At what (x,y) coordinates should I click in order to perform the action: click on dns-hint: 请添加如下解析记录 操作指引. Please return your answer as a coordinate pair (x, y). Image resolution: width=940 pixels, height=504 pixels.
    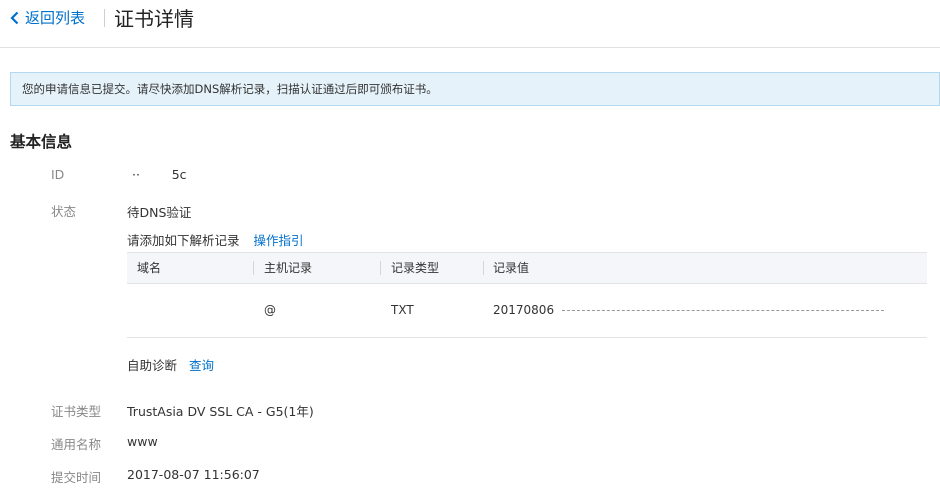
    Looking at the image, I should click on (215, 239).